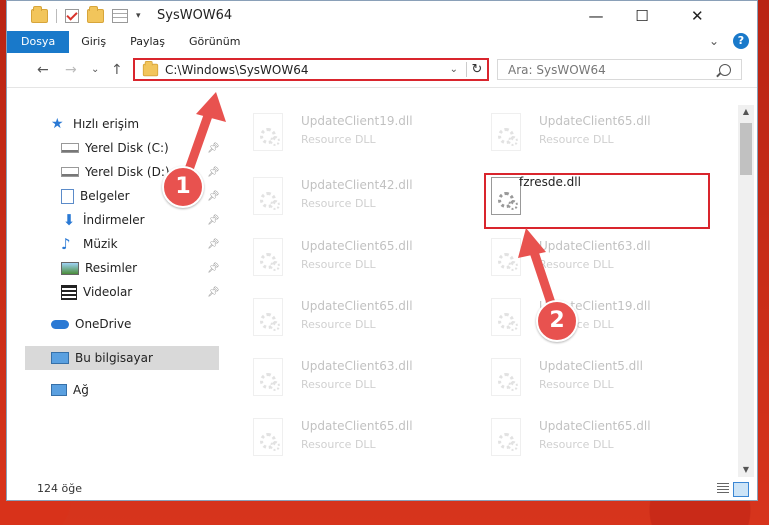 This screenshot has height=525, width=769. What do you see at coordinates (38, 42) in the screenshot?
I see `tab-file: Dosya` at bounding box center [38, 42].